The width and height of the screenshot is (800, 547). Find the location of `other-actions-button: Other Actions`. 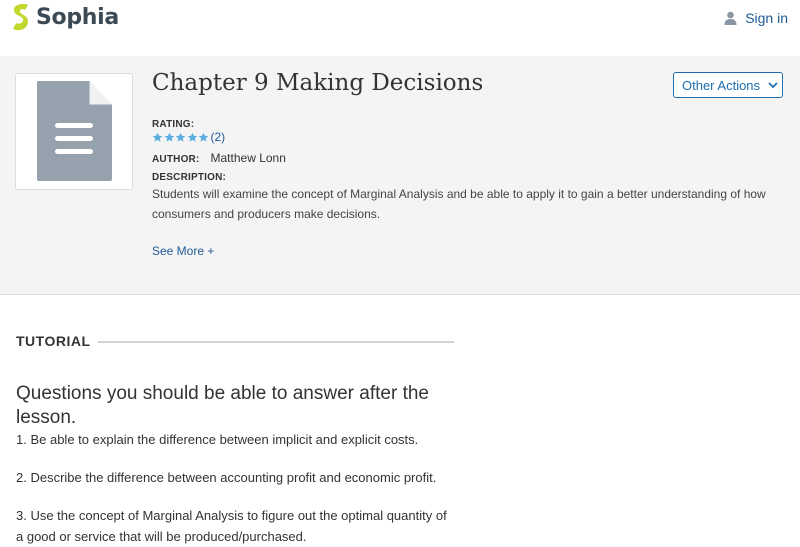

other-actions-button: Other Actions is located at coordinates (728, 85).